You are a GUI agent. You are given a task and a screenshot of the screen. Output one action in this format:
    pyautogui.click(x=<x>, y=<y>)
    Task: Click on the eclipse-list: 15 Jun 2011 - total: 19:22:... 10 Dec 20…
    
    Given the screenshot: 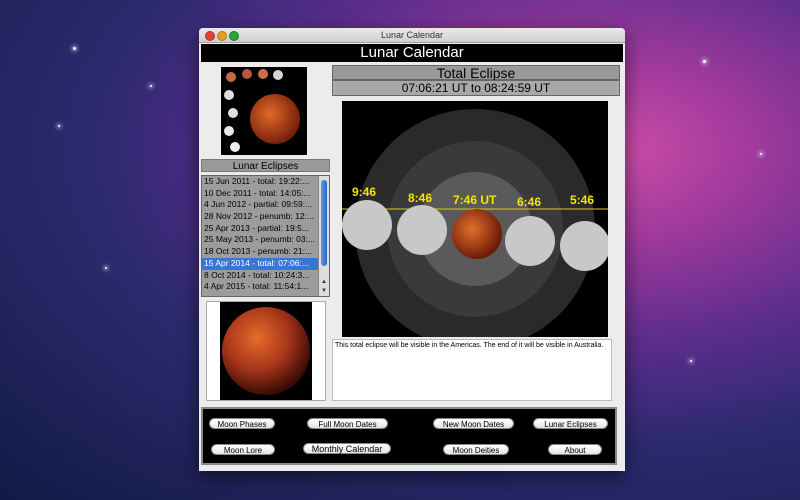 What is the action you would take?
    pyautogui.click(x=265, y=236)
    